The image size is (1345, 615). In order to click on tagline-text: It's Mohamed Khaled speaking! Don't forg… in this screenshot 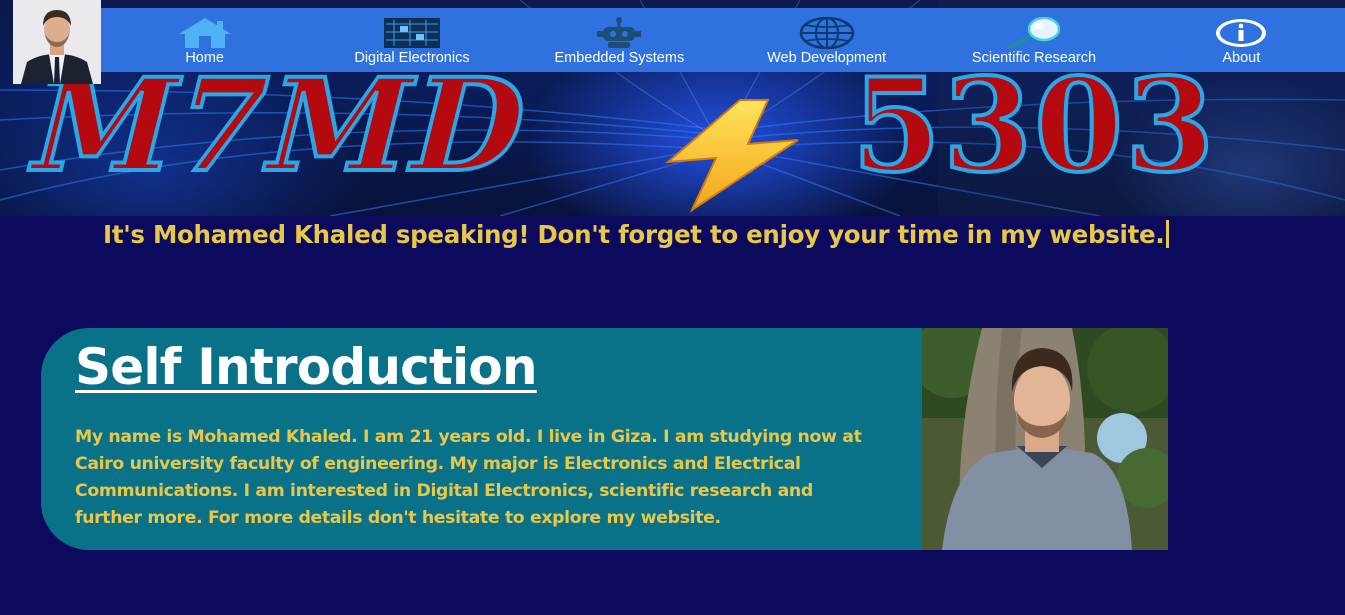, I will do `click(634, 234)`.